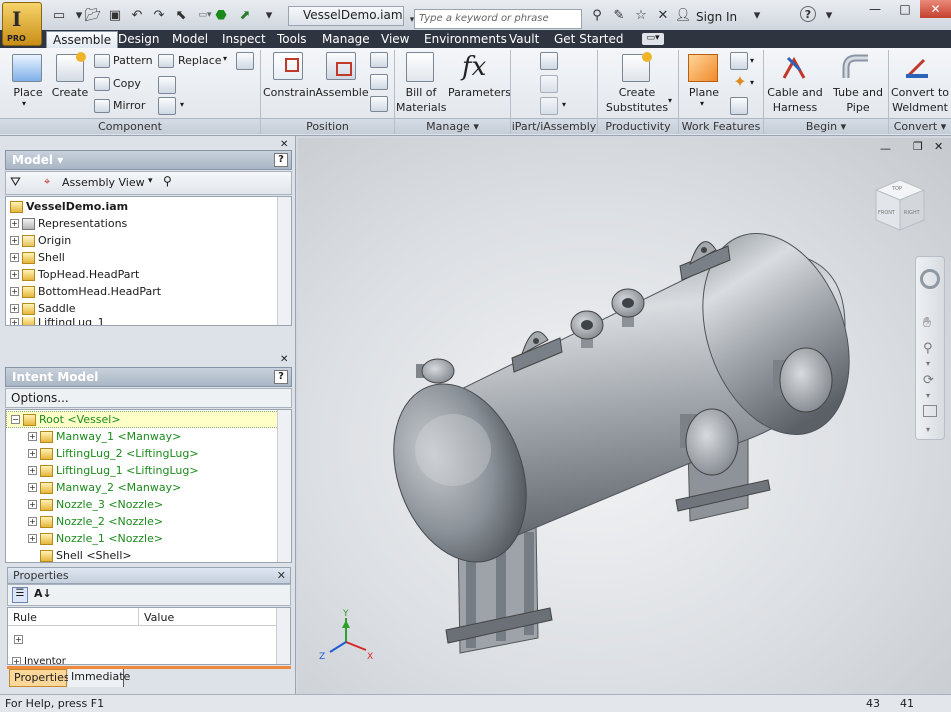  What do you see at coordinates (150, 223) in the screenshot?
I see `tree-item: + Representations` at bounding box center [150, 223].